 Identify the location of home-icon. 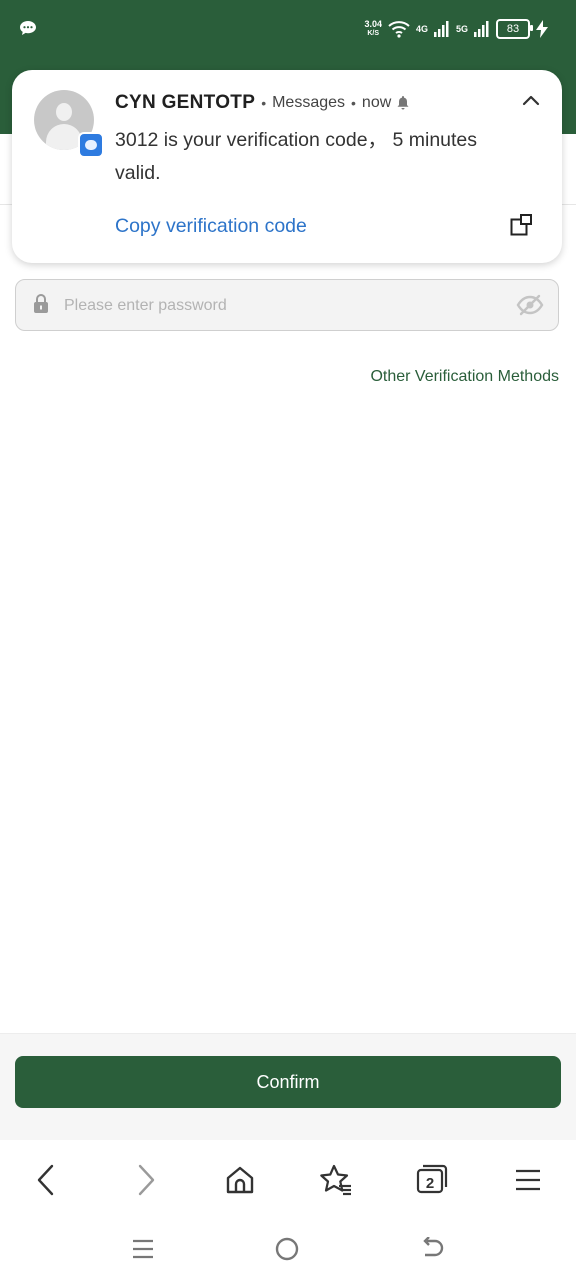
(240, 1180).